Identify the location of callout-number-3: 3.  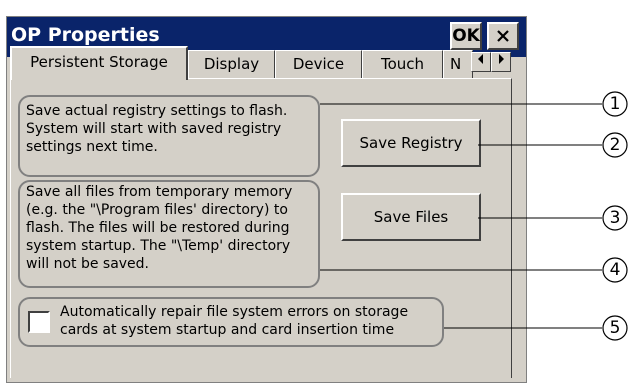
(615, 218).